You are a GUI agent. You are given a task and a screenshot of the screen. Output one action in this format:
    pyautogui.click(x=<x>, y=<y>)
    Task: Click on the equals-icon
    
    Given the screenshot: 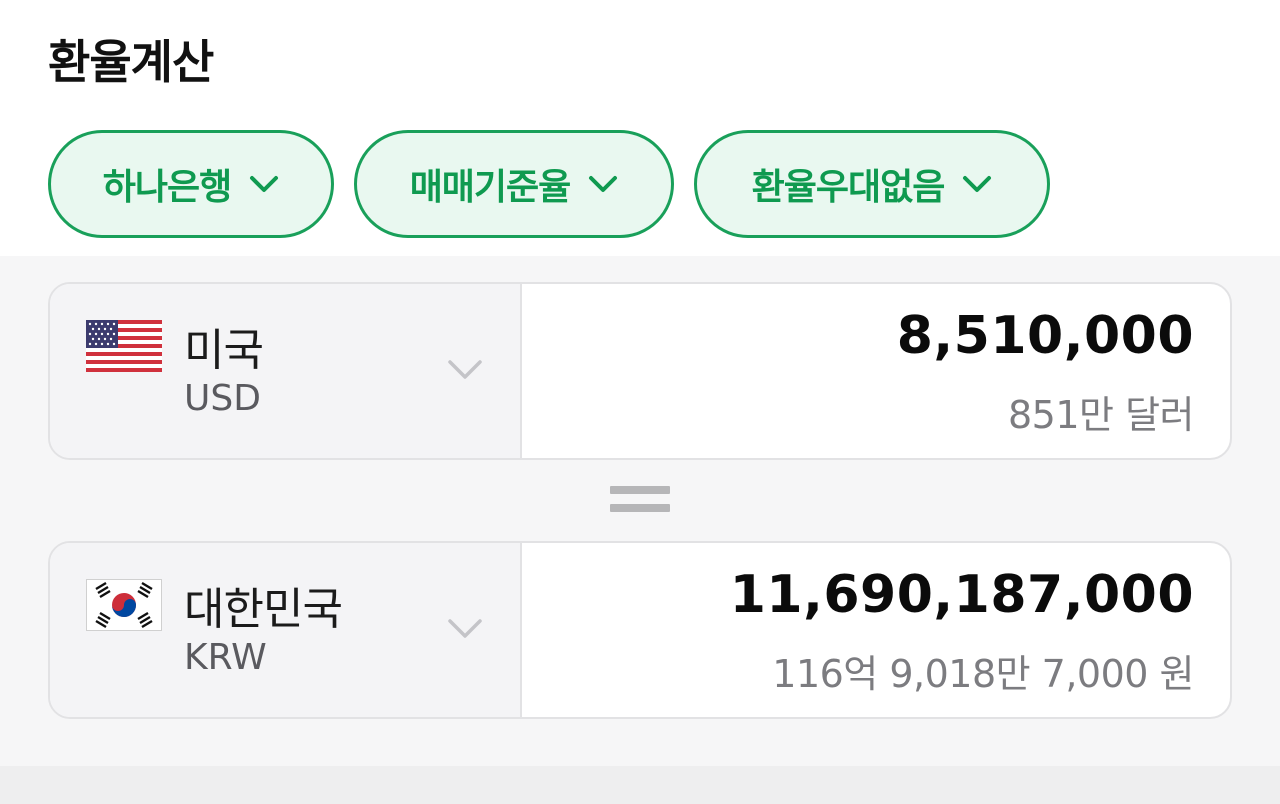 What is the action you would take?
    pyautogui.click(x=640, y=499)
    